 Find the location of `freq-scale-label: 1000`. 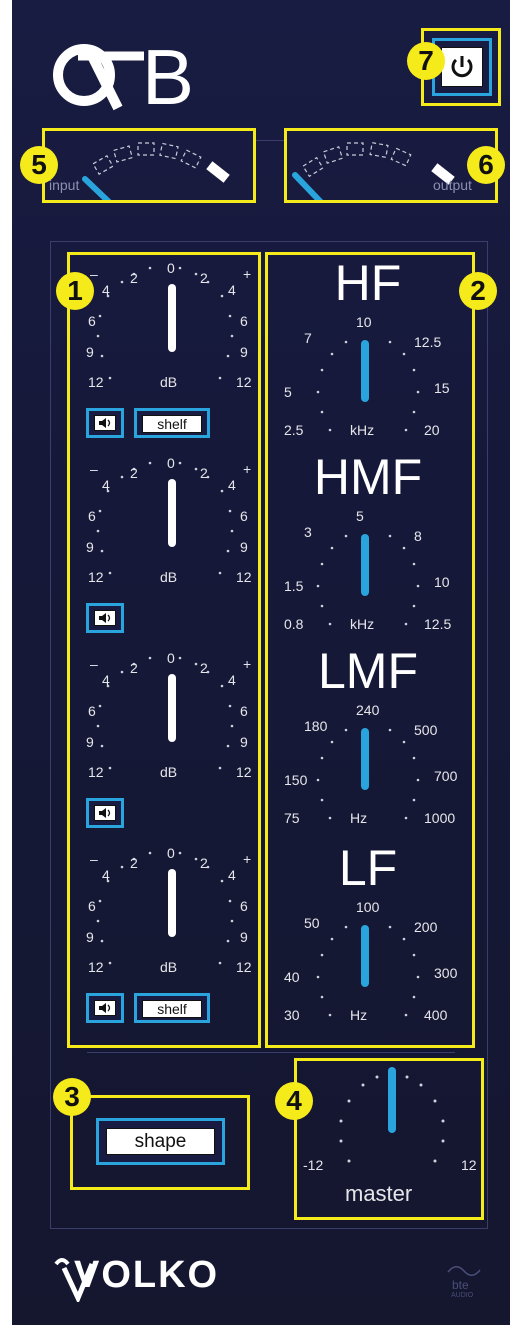

freq-scale-label: 1000 is located at coordinates (440, 818).